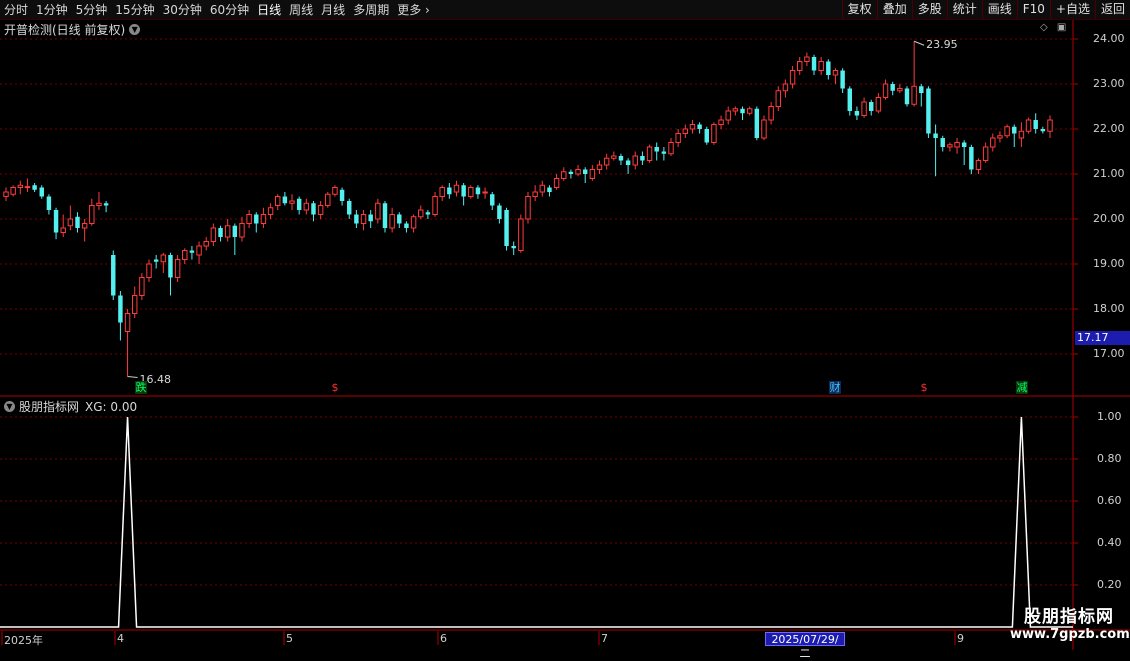 The height and width of the screenshot is (661, 1130). What do you see at coordinates (1109, 500) in the screenshot?
I see `indicator-tick-label: 0.60` at bounding box center [1109, 500].